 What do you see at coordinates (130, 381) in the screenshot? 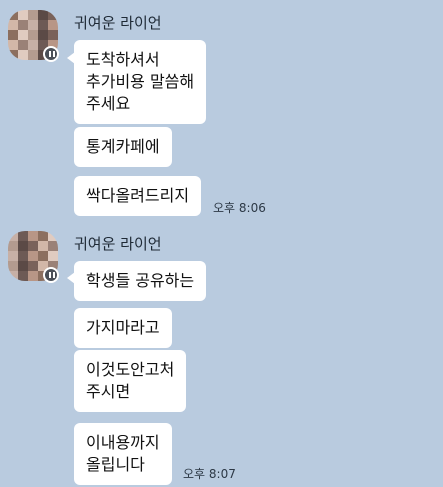
I see `message-bubble: 이것도안고처 주시면` at bounding box center [130, 381].